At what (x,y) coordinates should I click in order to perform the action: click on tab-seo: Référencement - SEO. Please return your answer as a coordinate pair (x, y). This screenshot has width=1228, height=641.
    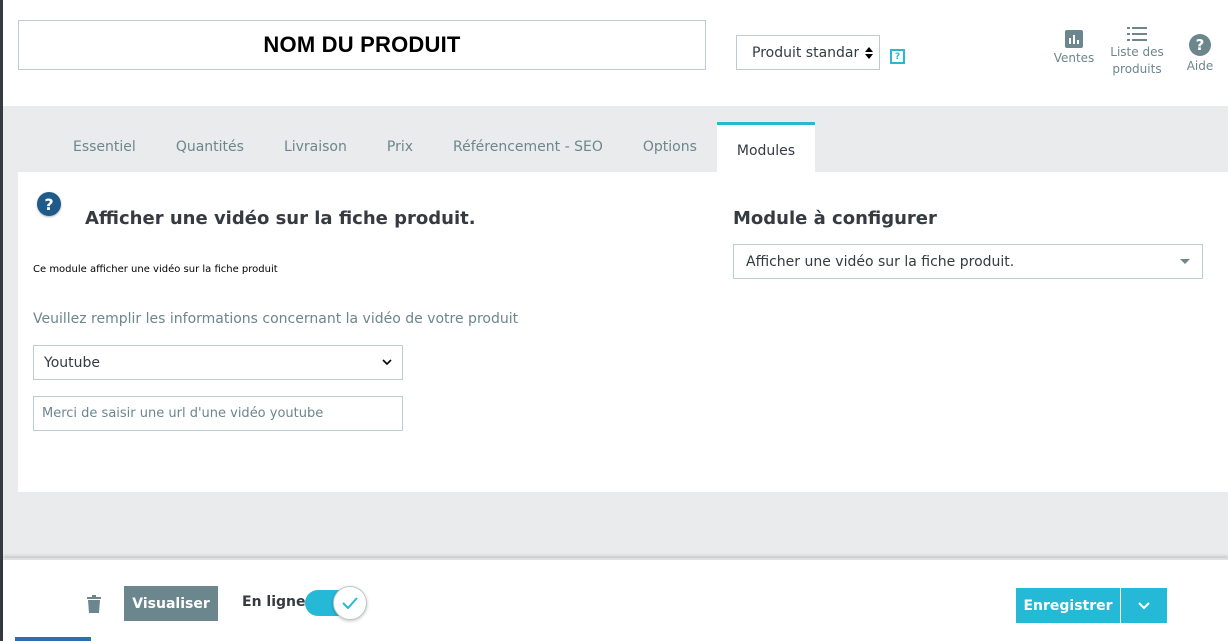
    Looking at the image, I should click on (528, 147).